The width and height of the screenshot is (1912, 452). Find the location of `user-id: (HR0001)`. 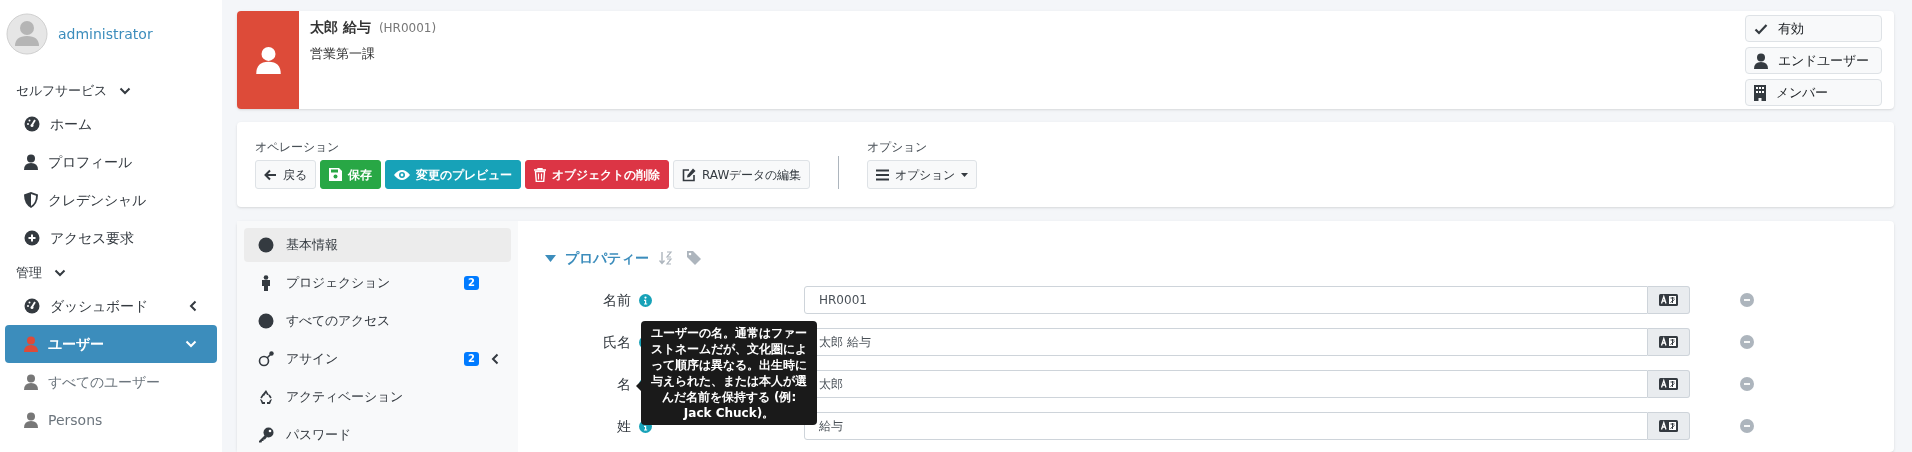

user-id: (HR0001) is located at coordinates (407, 28).